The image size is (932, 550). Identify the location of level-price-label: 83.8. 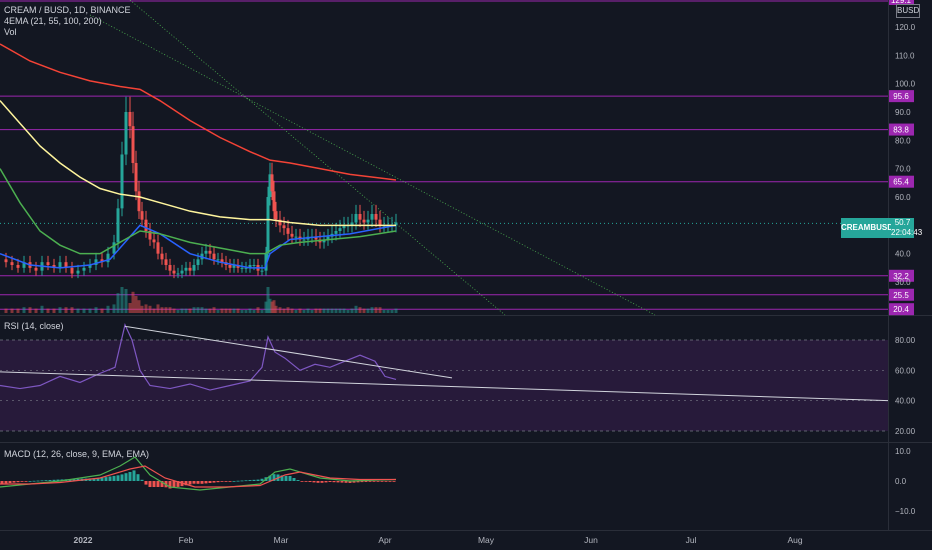
(901, 130).